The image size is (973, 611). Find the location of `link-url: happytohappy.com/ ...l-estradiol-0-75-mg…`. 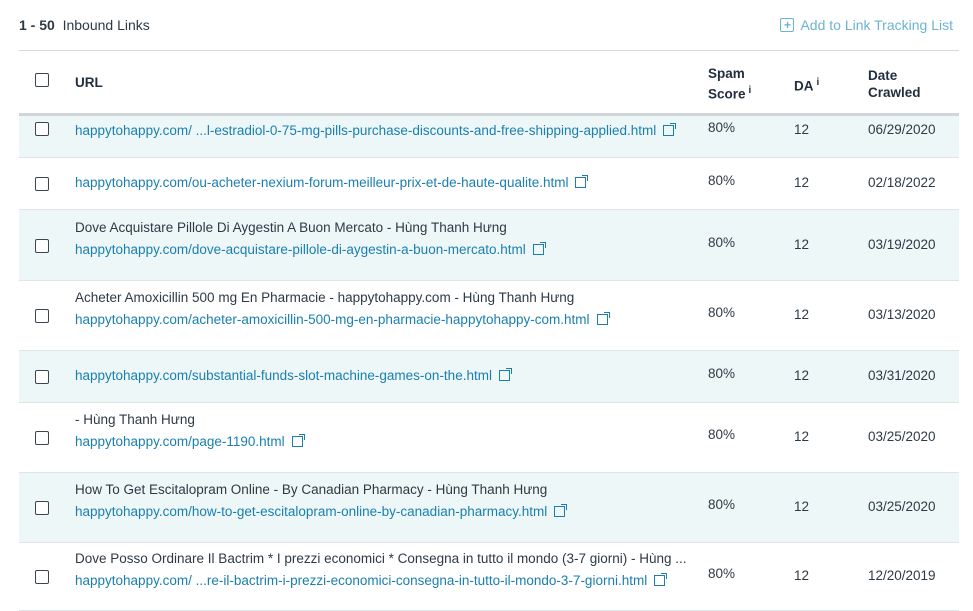

link-url: happytohappy.com/ ...l-estradiol-0-75-mg… is located at coordinates (376, 130).